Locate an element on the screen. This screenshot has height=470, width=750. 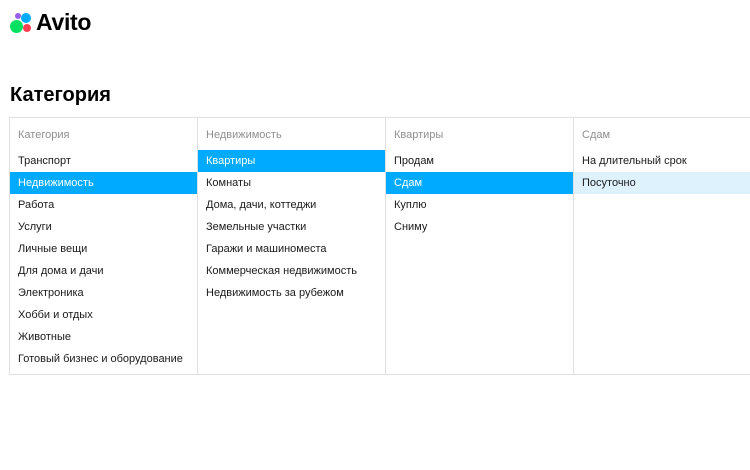
logo-dot-purple is located at coordinates (18, 16).